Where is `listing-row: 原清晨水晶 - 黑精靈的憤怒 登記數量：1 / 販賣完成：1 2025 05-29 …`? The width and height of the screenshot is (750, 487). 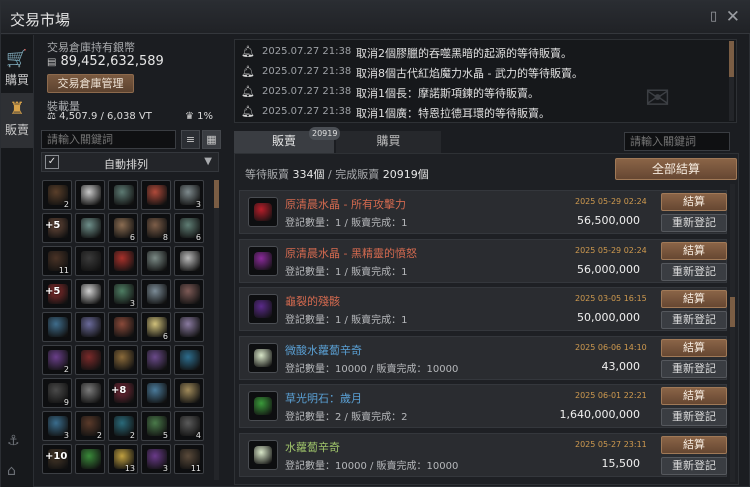
listing-row: 原清晨水晶 - 黑精靈的憤怒 登記數量：1 / 販賣完成：1 2025 05-29 … is located at coordinates (483, 260).